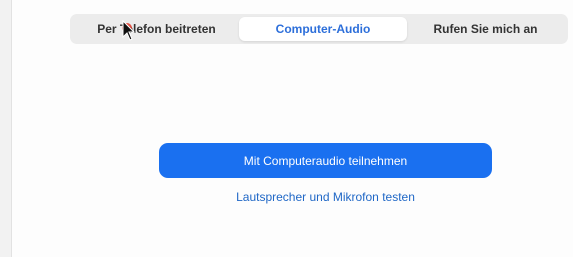 This screenshot has height=257, width=573. Describe the element at coordinates (156, 29) in the screenshot. I see `tab-phone: Per Telefon beitreten` at that location.